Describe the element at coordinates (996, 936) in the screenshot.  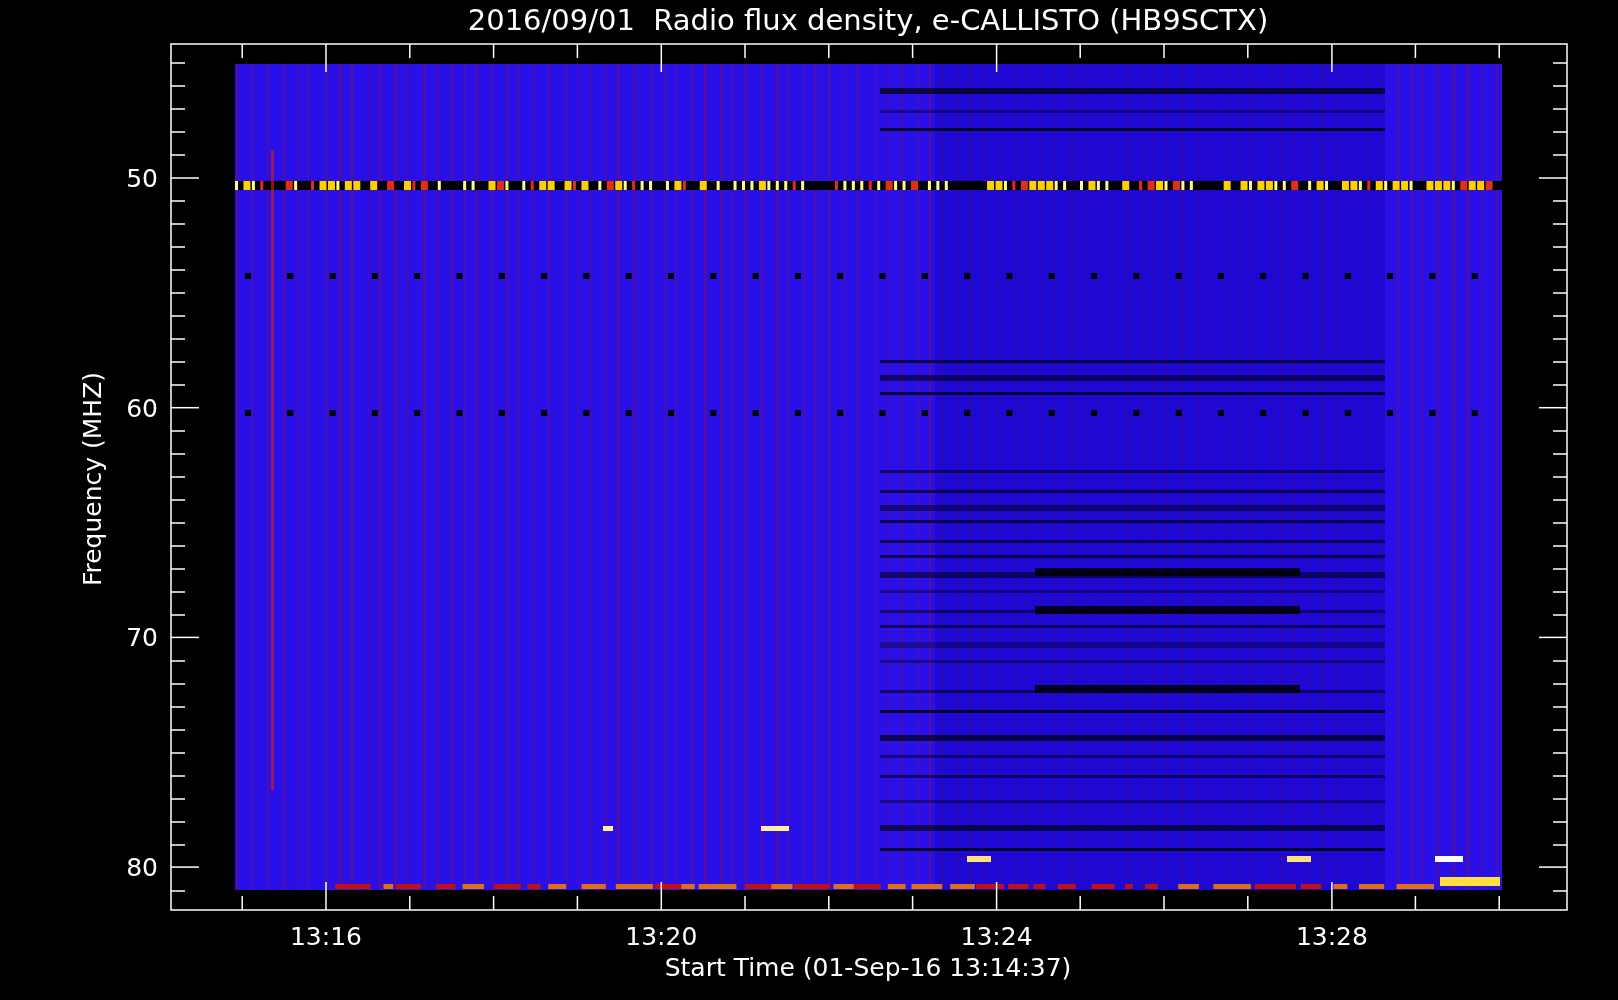
I see `x-tick-label: 13:24` at that location.